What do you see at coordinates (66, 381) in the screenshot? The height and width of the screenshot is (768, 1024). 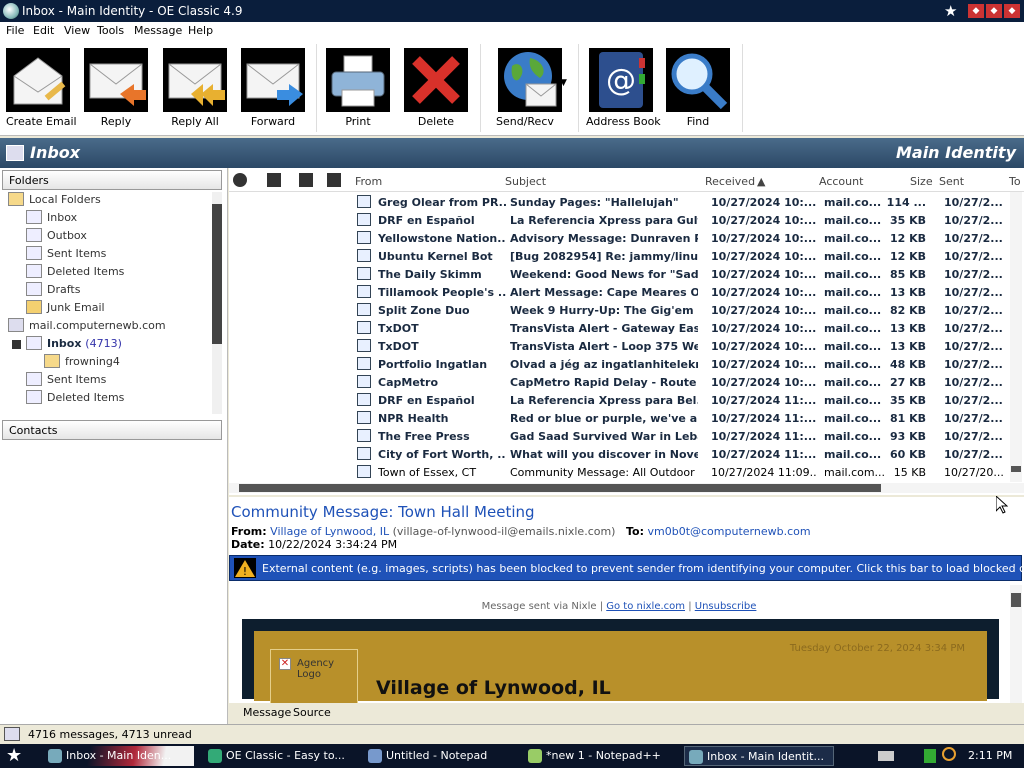 I see `folder-account-sent-items: Sent Items` at bounding box center [66, 381].